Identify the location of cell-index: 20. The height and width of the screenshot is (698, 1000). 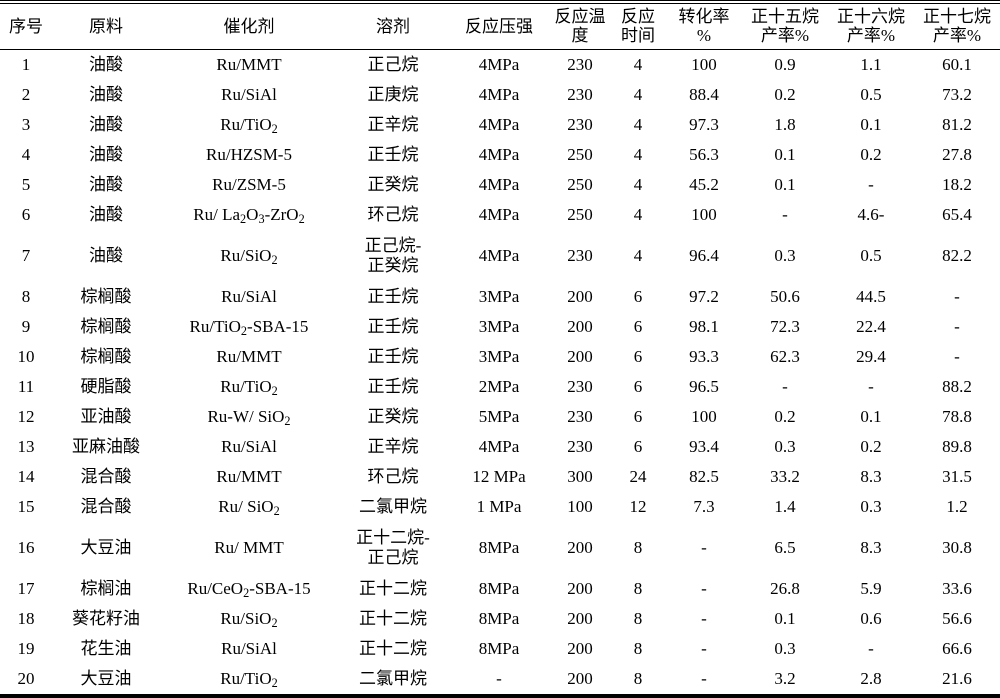
(26, 681).